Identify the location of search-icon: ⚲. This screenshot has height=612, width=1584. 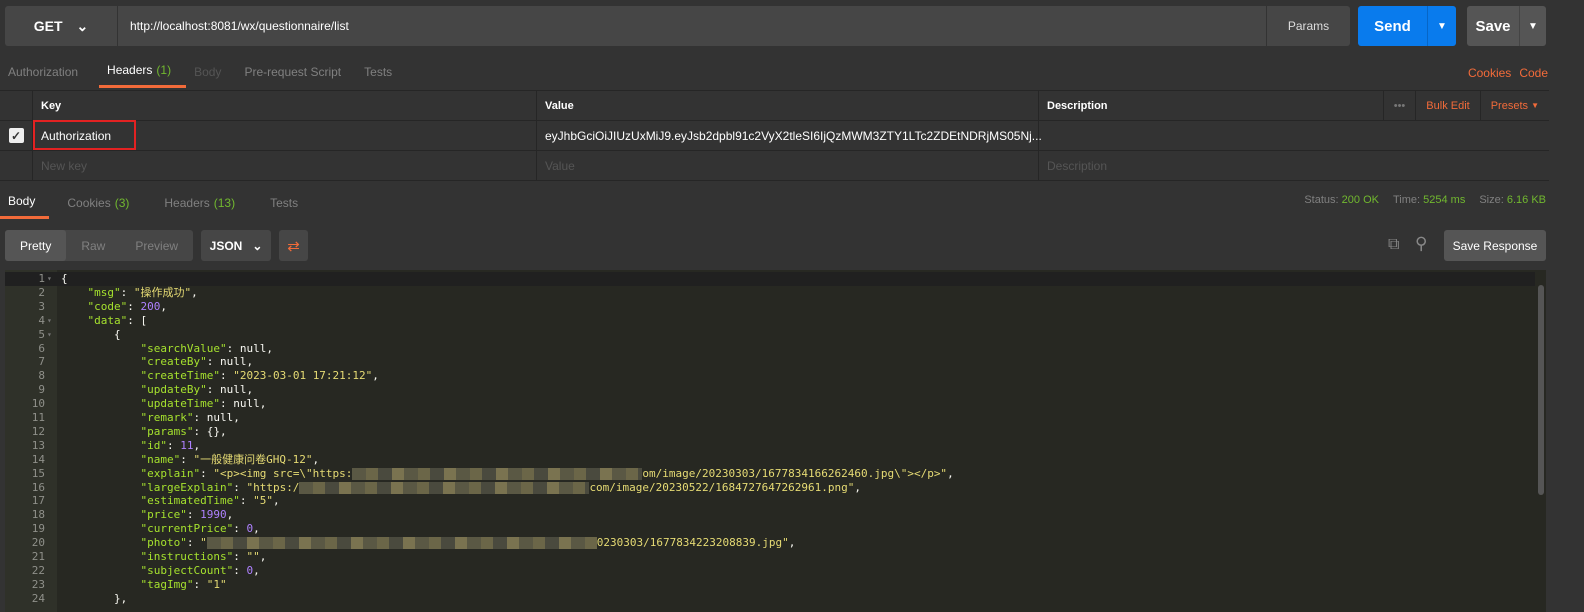
(1421, 244).